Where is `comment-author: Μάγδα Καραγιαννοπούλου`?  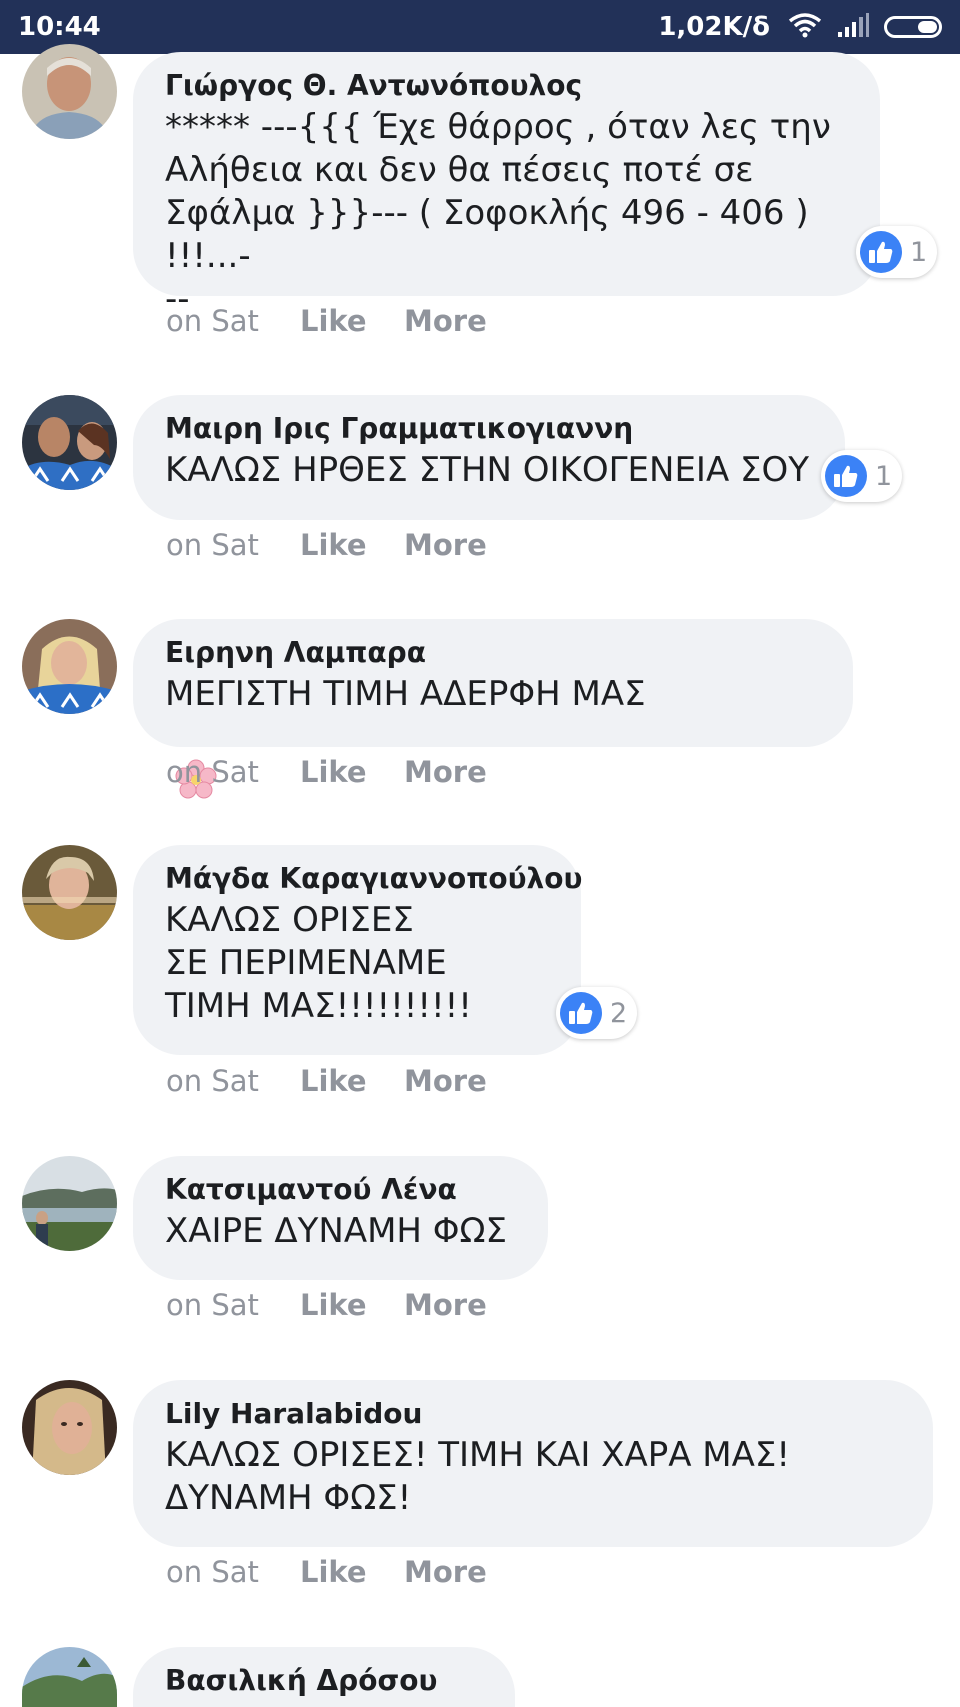
comment-author: Μάγδα Καραγιαννοπούλου is located at coordinates (373, 879).